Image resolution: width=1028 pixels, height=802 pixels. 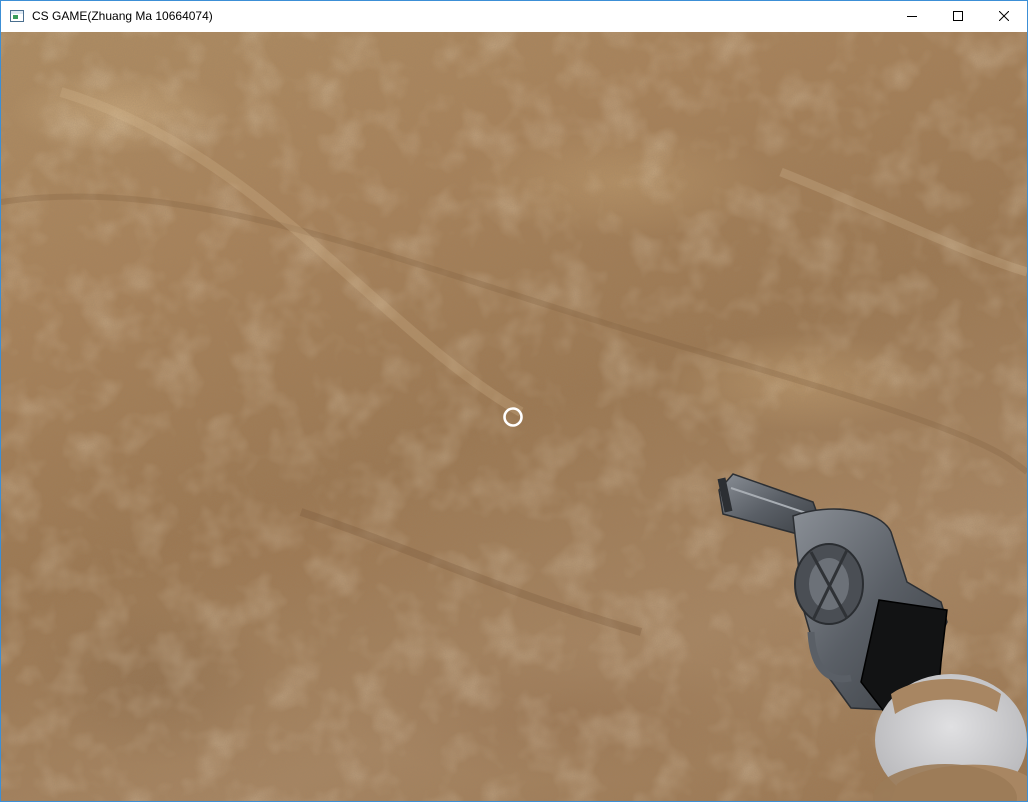 I want to click on revolver-weapon, so click(x=872, y=637).